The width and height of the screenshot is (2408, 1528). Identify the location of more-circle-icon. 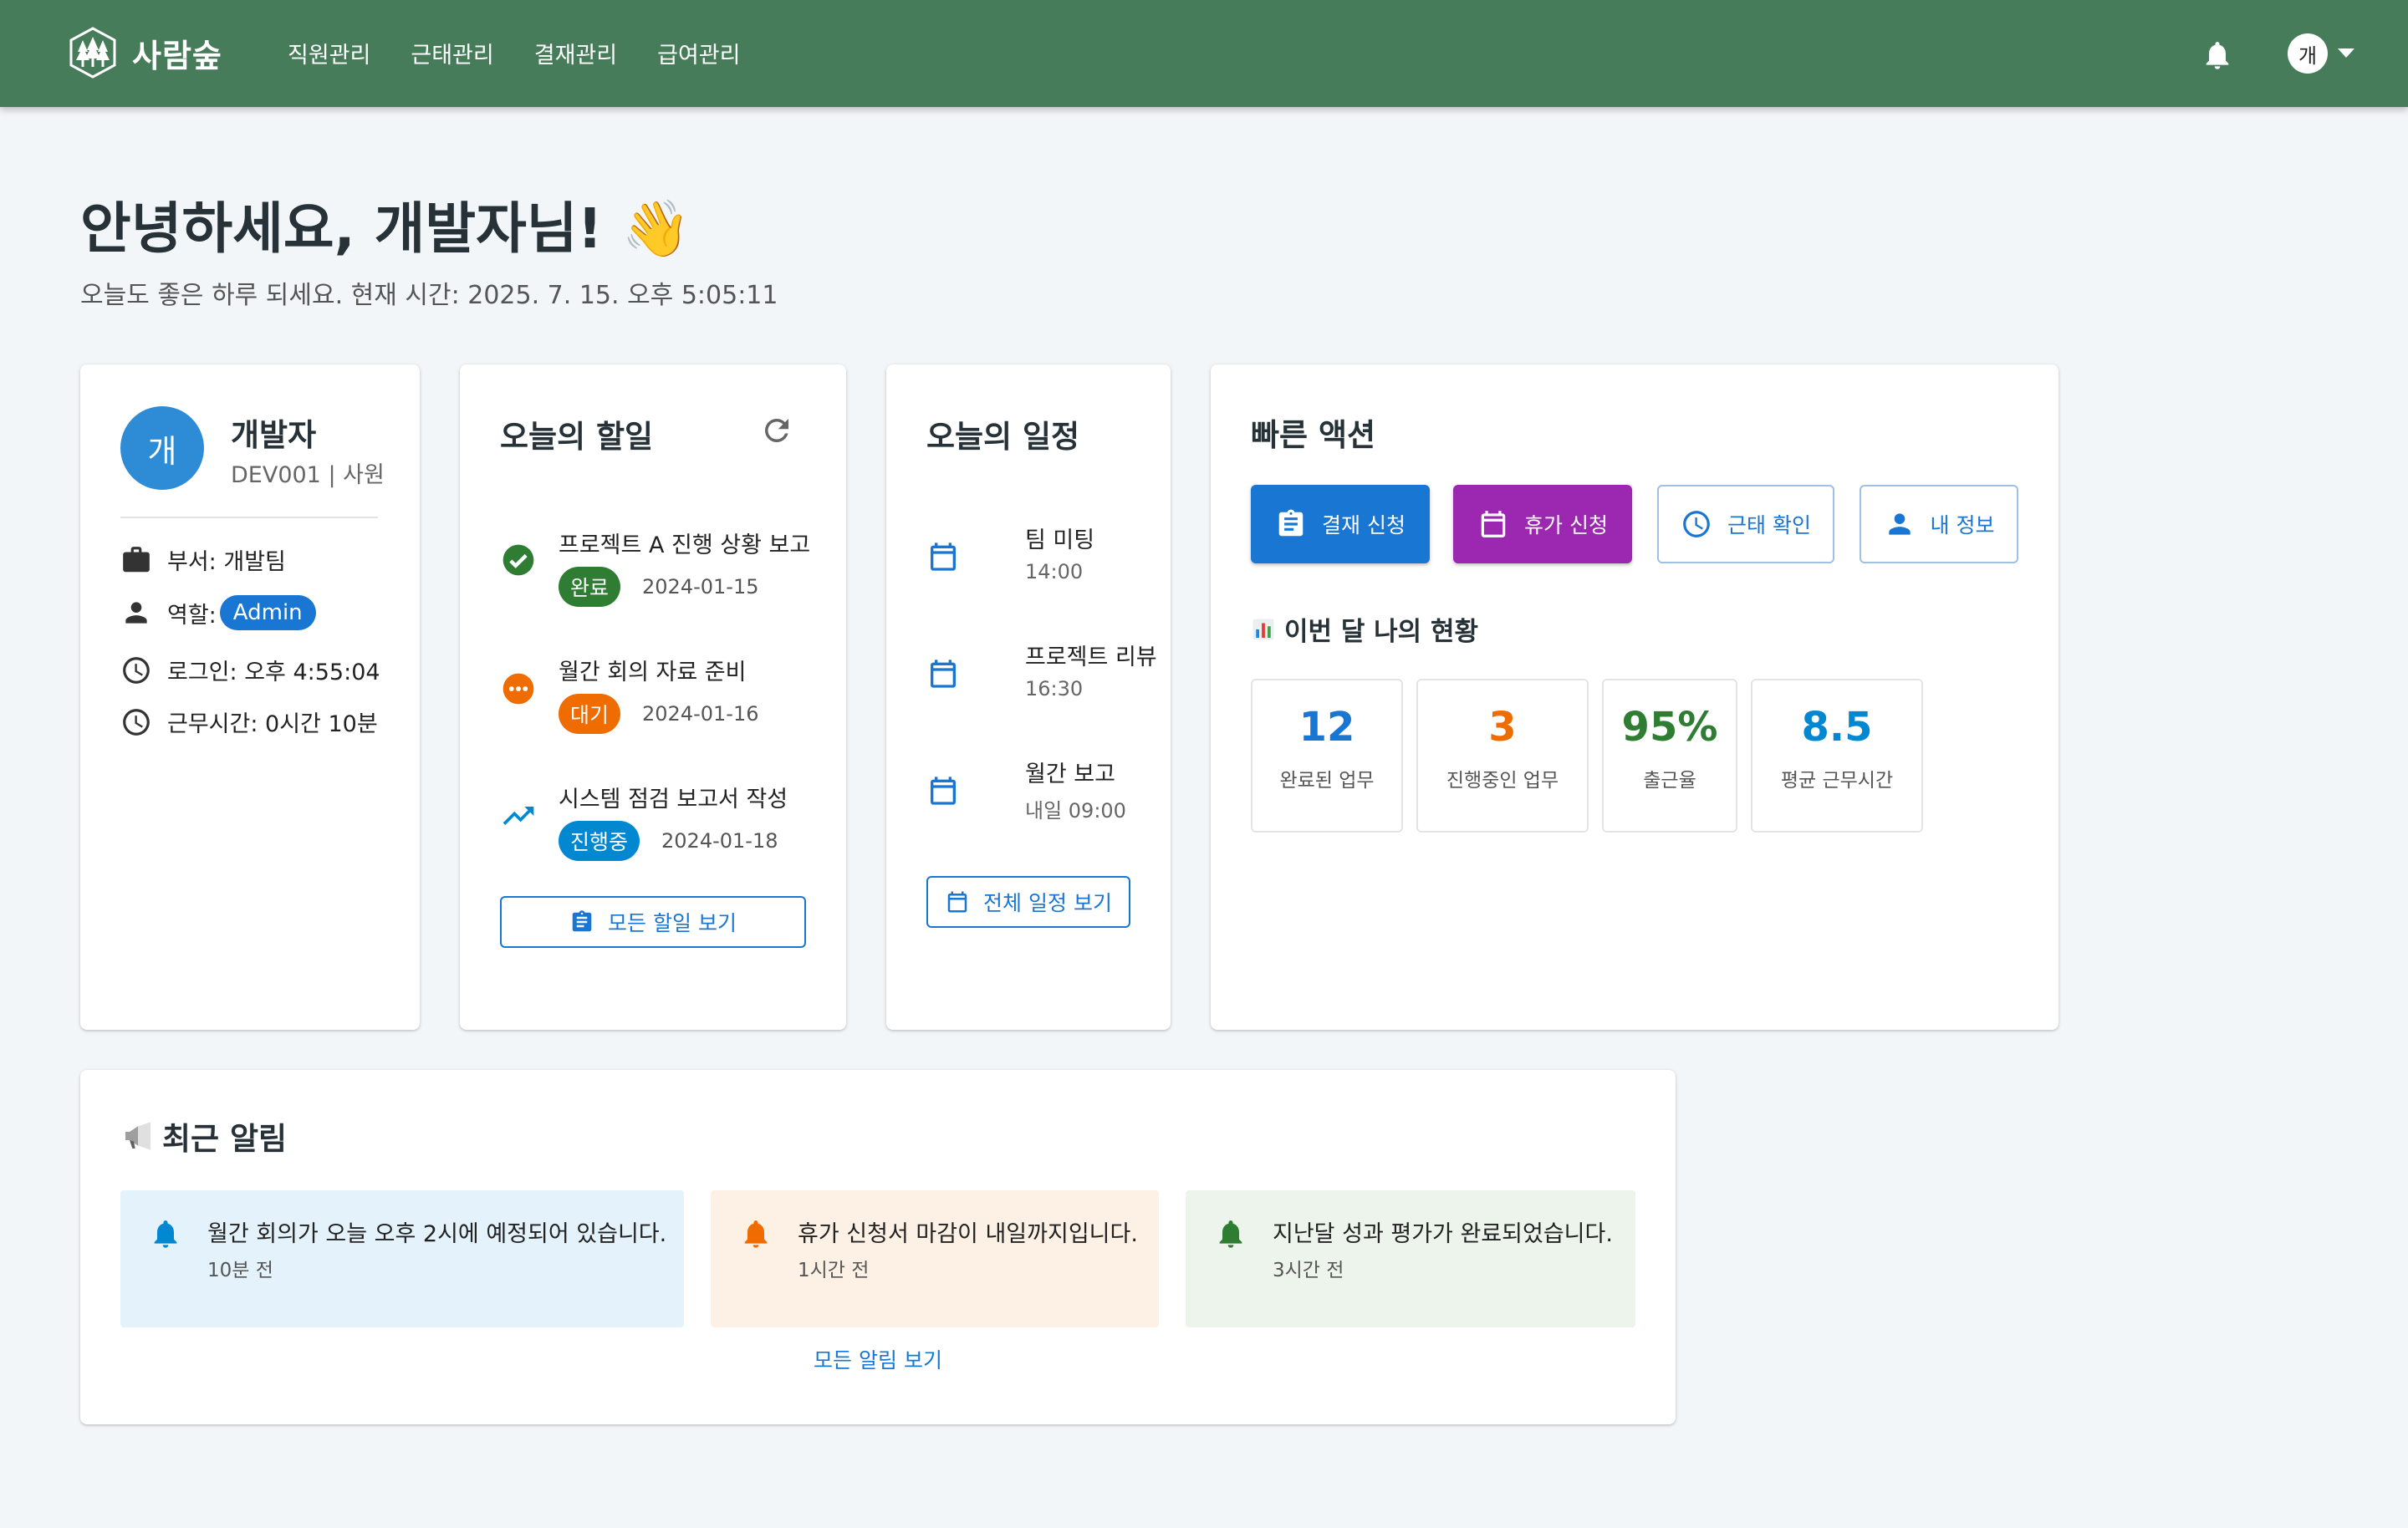
(519, 689).